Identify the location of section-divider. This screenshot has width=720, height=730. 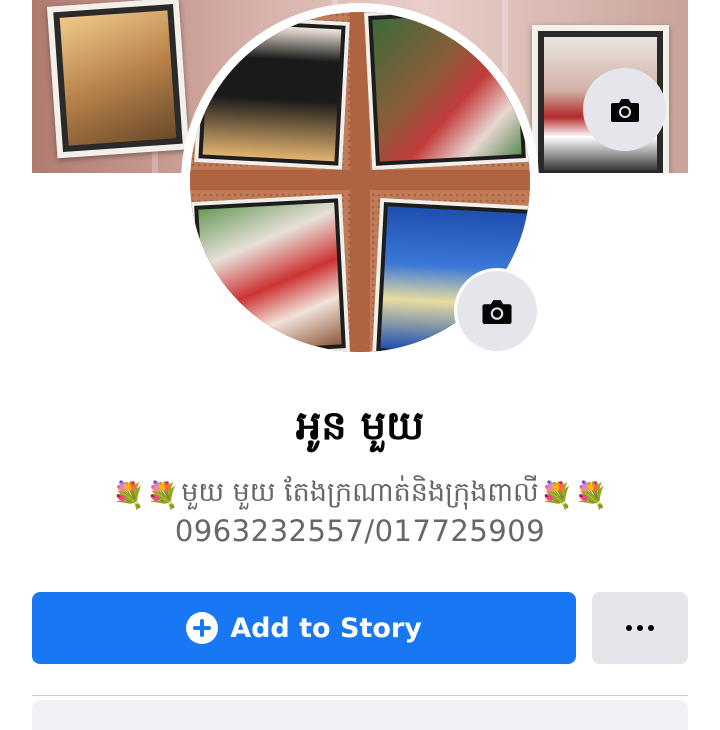
(360, 695).